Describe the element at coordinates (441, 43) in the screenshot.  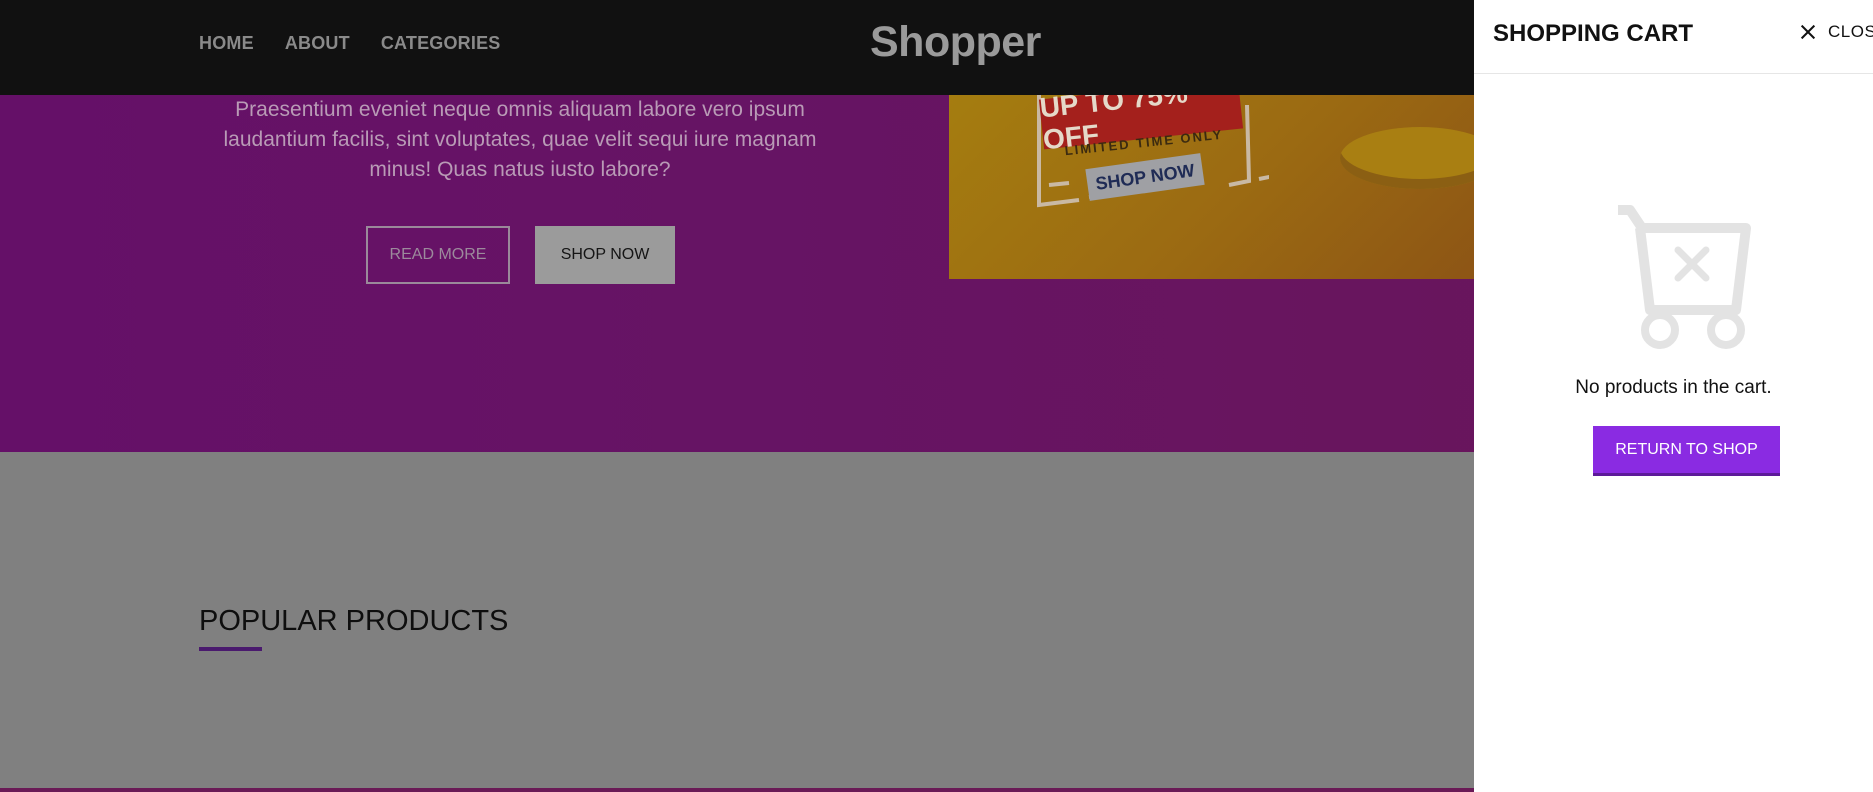
I see `nav-categories-link: CATEGORIES` at that location.